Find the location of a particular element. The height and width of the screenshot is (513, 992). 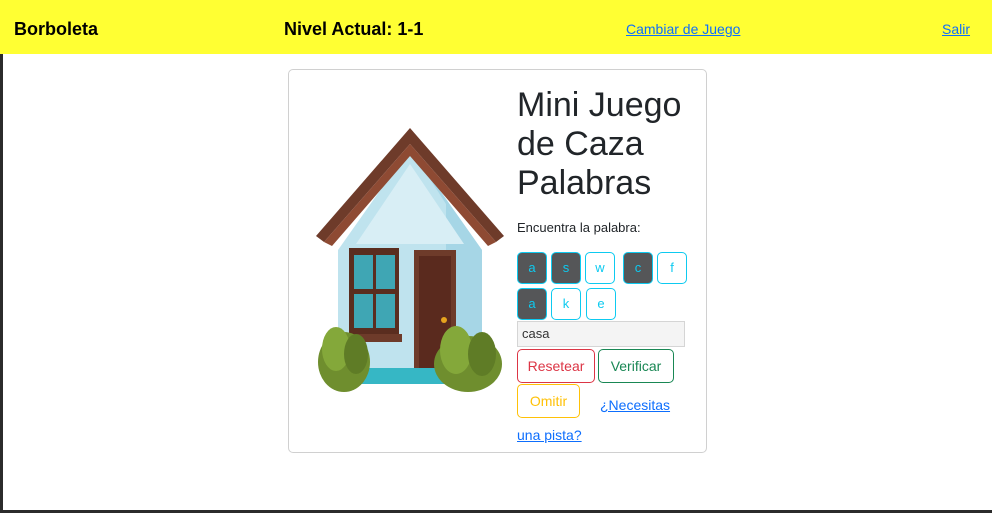

change-game-link: Cambiar de Juego is located at coordinates (683, 29).